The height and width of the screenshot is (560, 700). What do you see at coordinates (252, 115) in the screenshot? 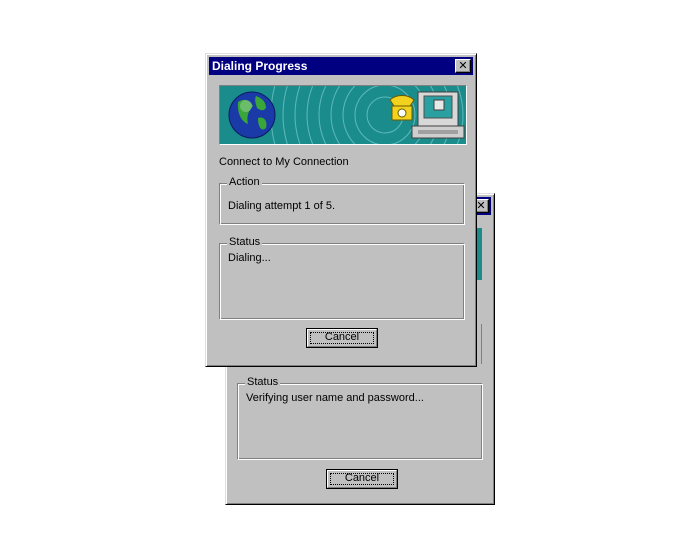
I see `globe-icon` at bounding box center [252, 115].